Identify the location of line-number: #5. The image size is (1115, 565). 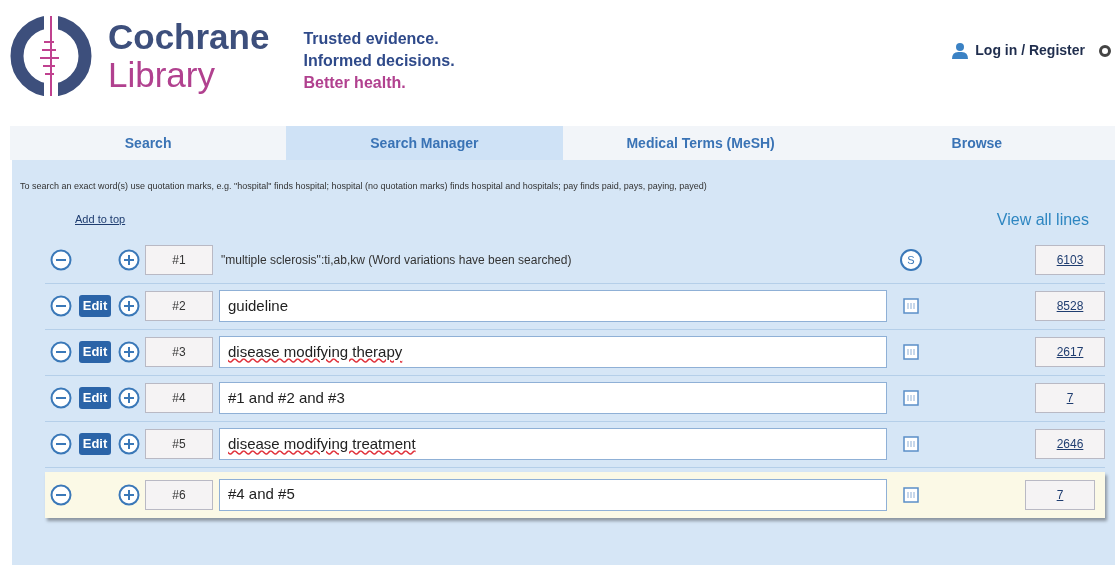
(179, 444).